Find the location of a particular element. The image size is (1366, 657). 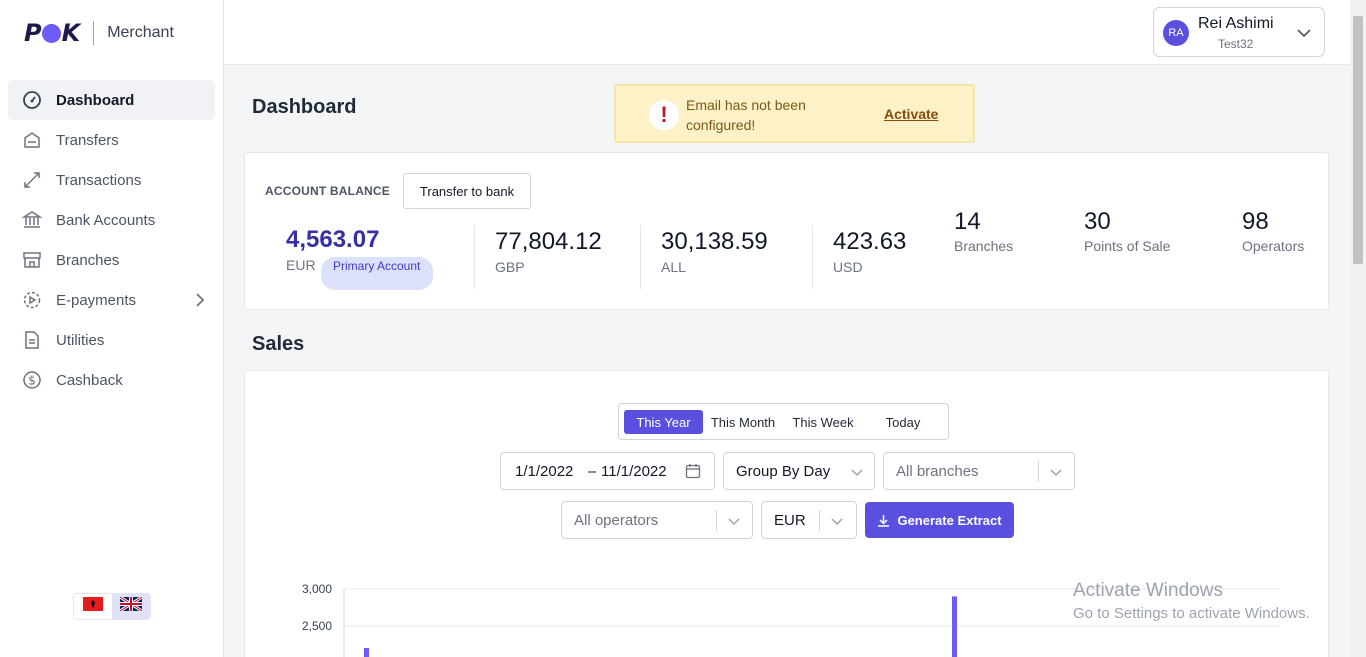

generate-extract-label: Generate Extract is located at coordinates (949, 520).